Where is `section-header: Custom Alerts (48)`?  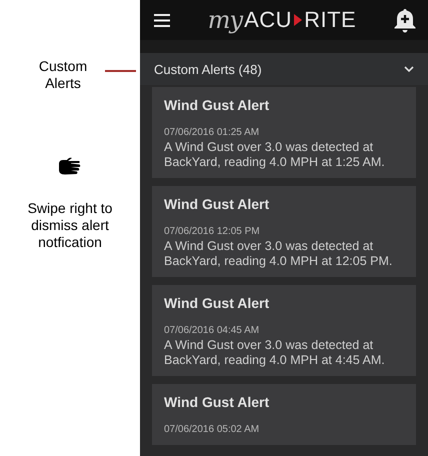
section-header: Custom Alerts (48) is located at coordinates (284, 69).